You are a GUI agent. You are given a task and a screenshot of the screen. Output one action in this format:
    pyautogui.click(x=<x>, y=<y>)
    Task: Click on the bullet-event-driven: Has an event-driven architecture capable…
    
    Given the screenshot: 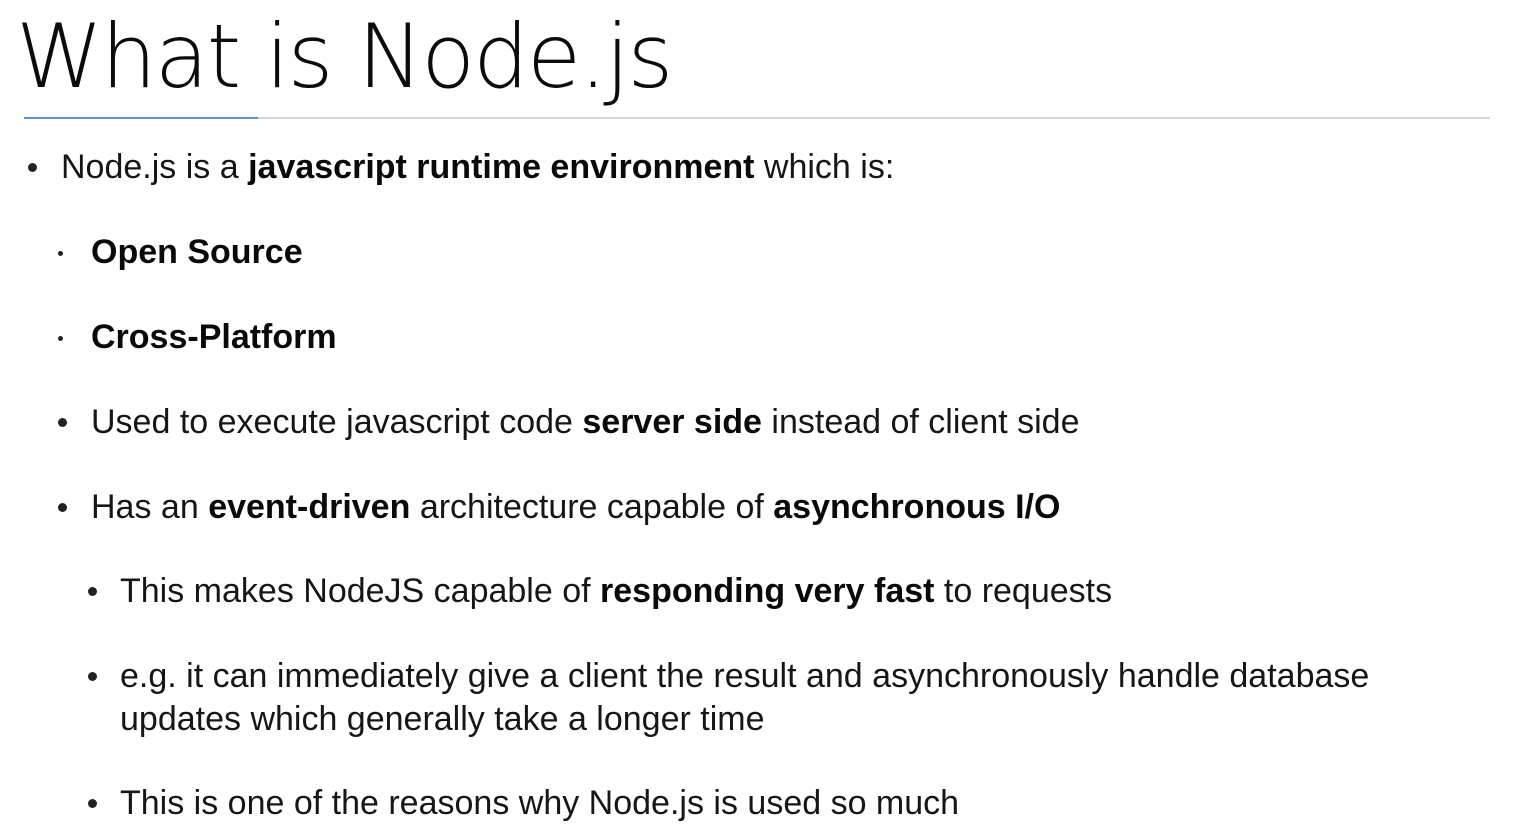 What is the action you would take?
    pyautogui.click(x=575, y=507)
    